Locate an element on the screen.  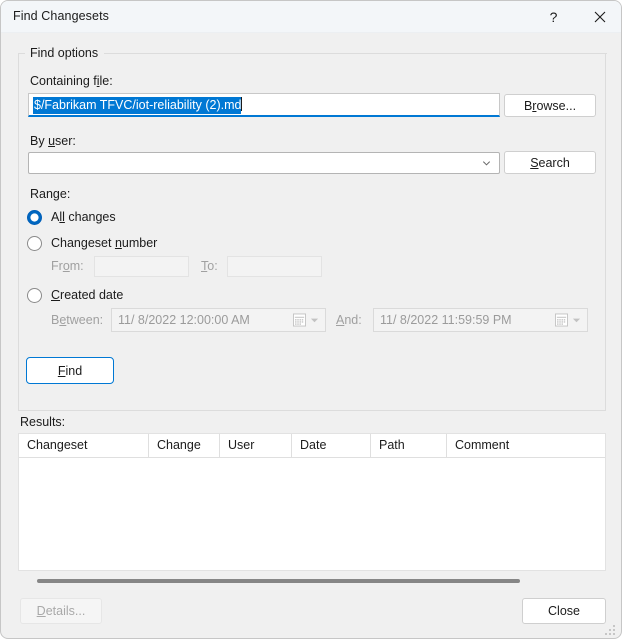
changeset-from-input is located at coordinates (141, 266).